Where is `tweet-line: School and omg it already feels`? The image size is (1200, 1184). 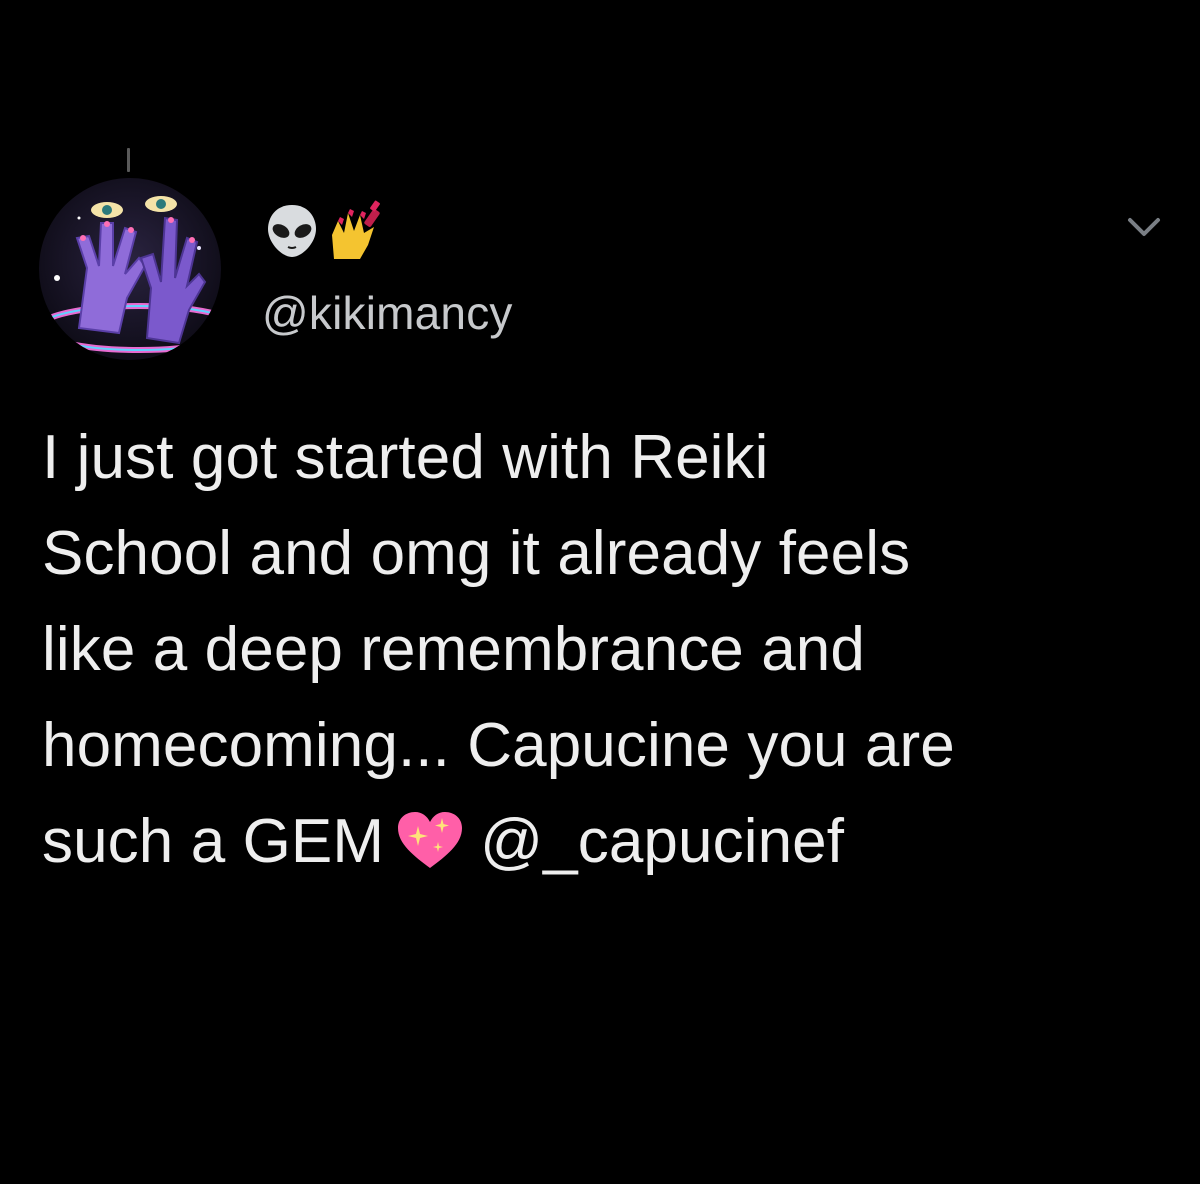 tweet-line: School and omg it already feels is located at coordinates (476, 553).